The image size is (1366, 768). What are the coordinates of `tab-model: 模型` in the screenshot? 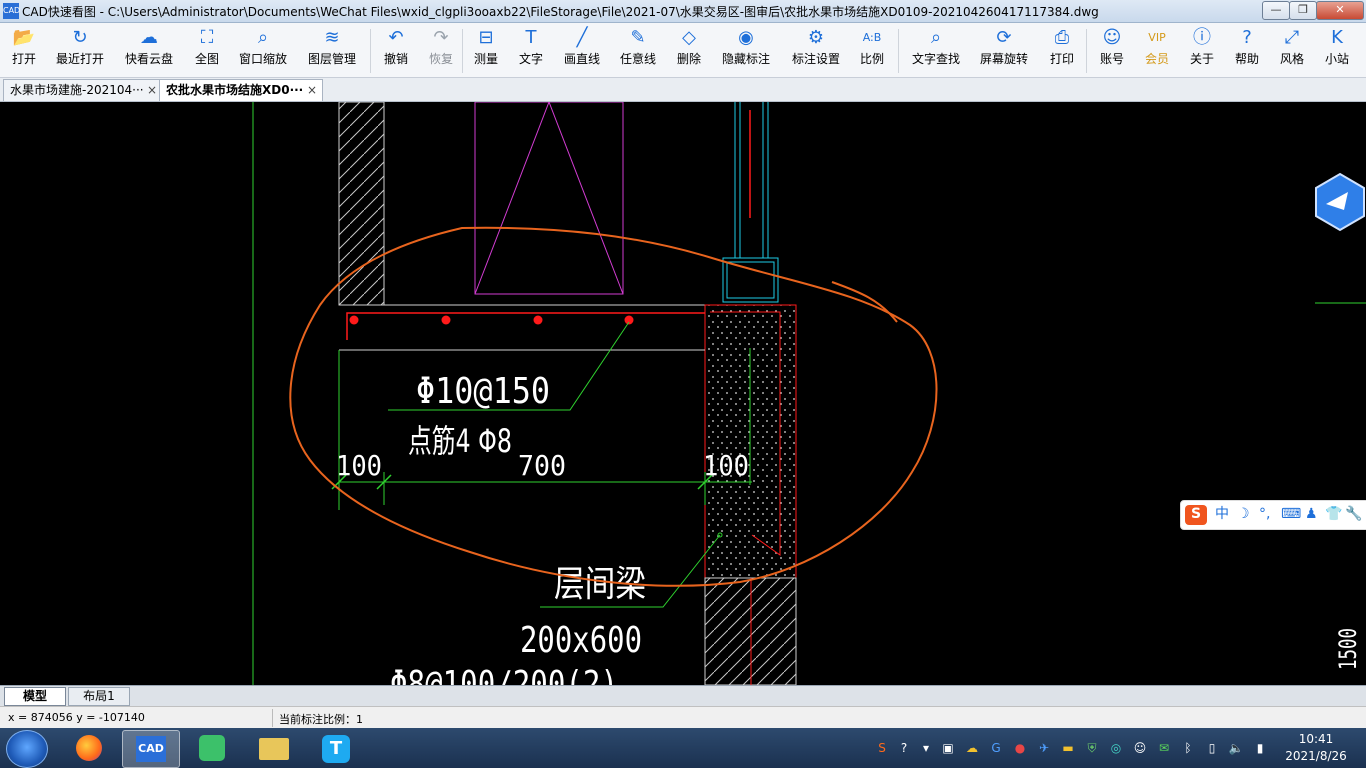 It's located at (35, 696).